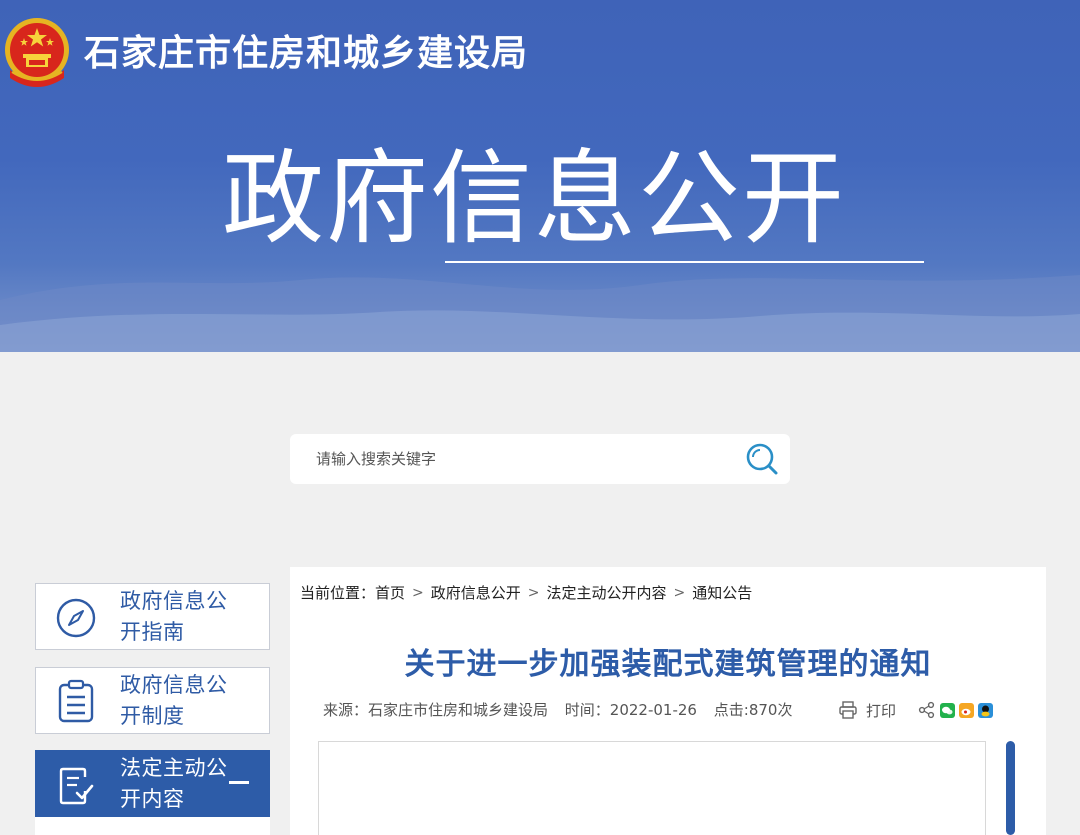 The width and height of the screenshot is (1080, 835). What do you see at coordinates (753, 710) in the screenshot?
I see `article-hits: 点击:870次` at bounding box center [753, 710].